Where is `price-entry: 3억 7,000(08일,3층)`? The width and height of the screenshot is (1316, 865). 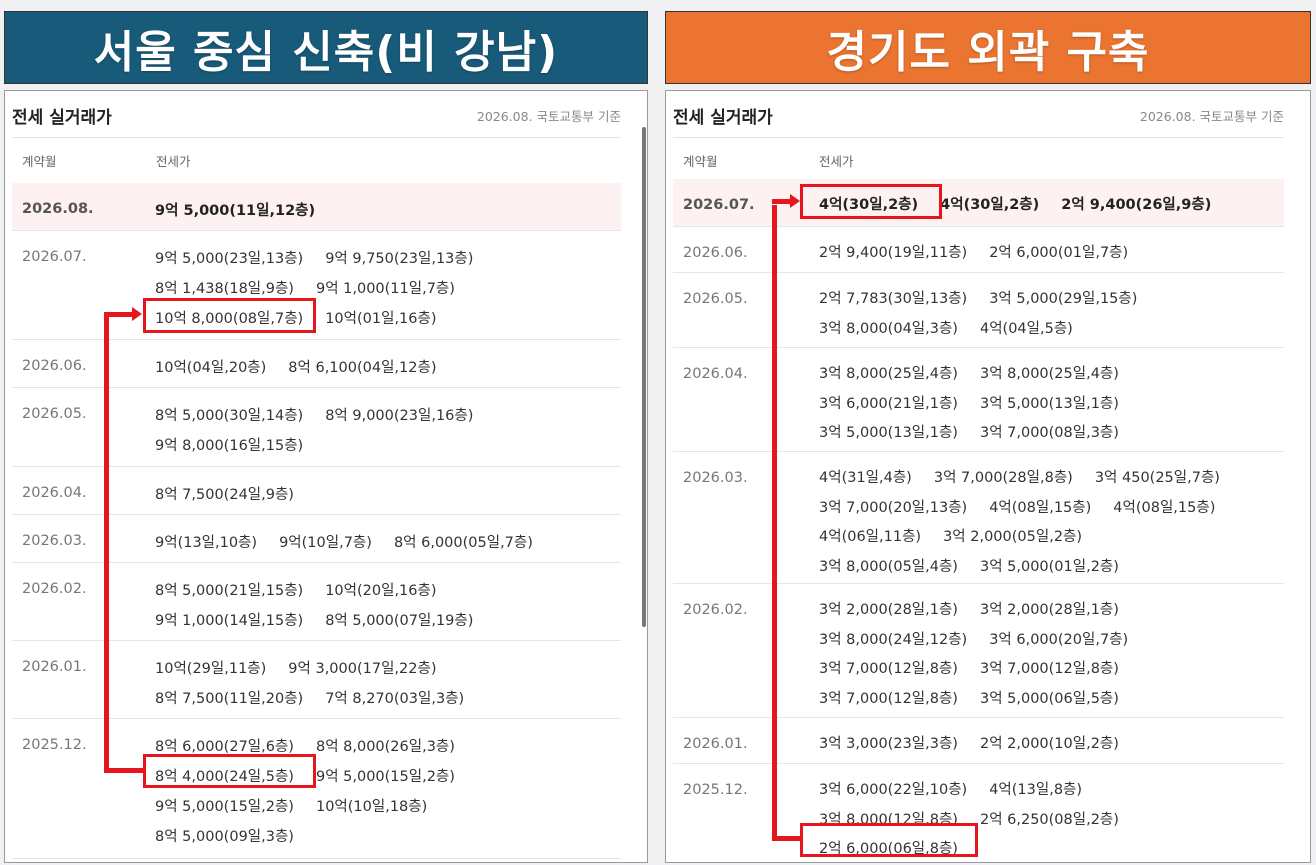
price-entry: 3억 7,000(08일,3층) is located at coordinates (1049, 433).